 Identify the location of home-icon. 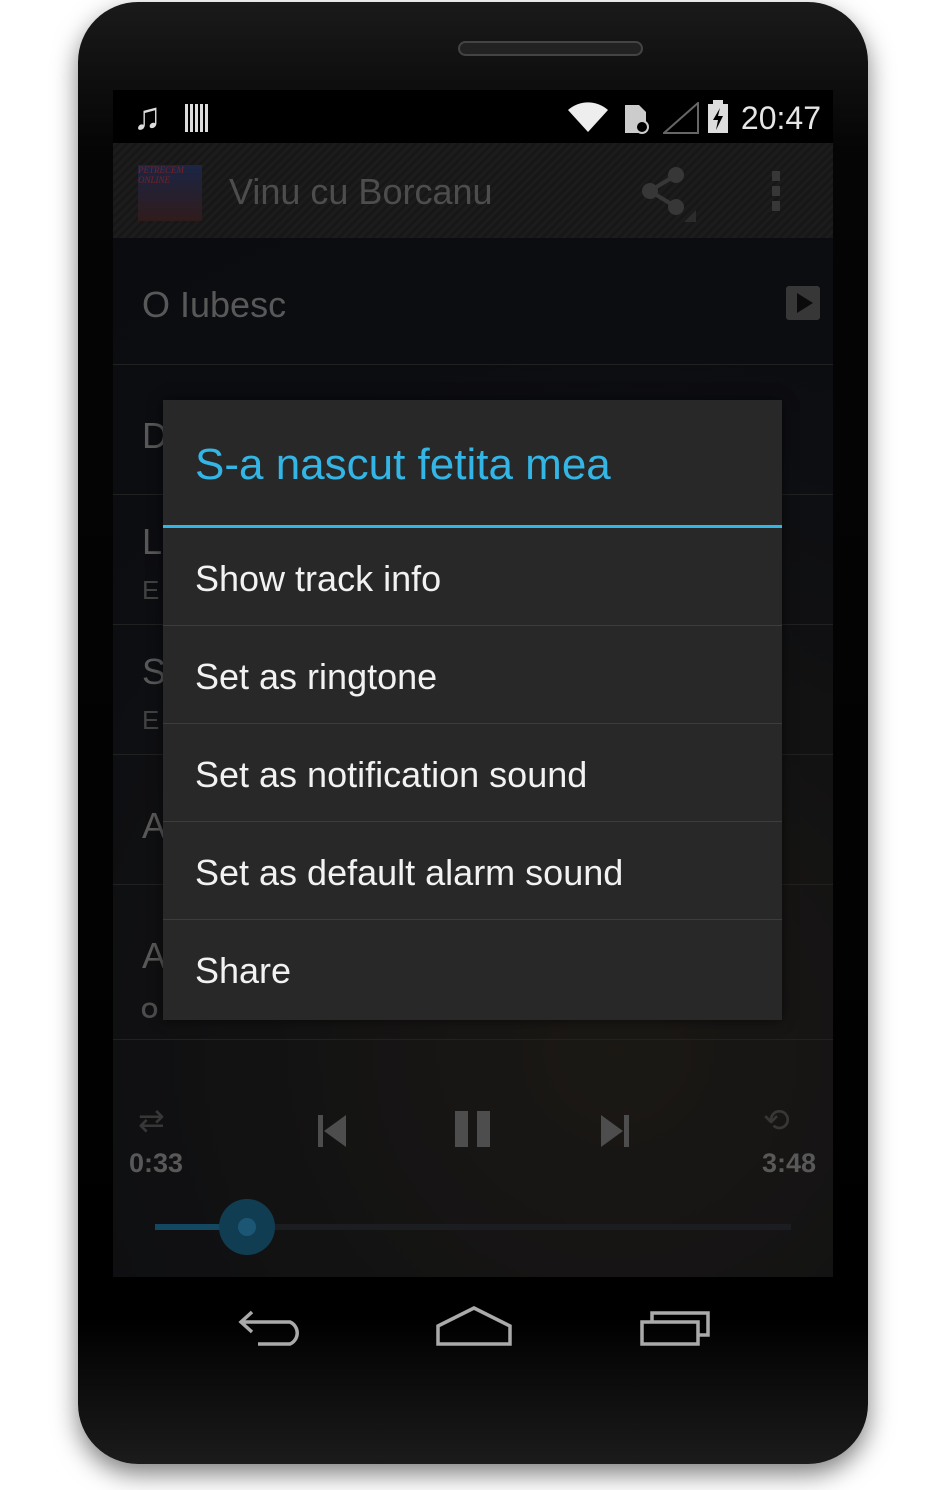
(474, 1326).